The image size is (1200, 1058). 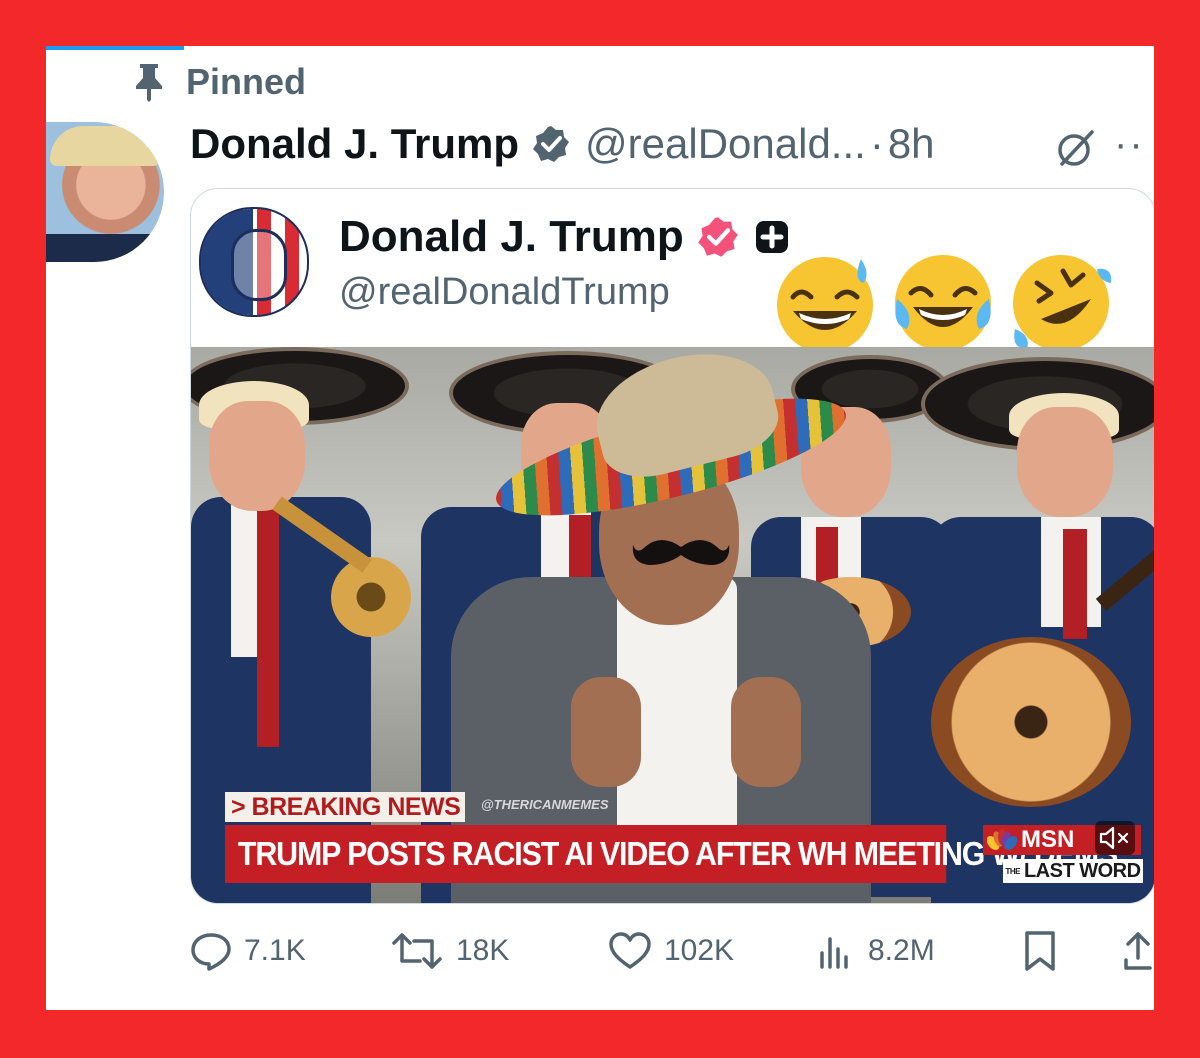 I want to click on heart-icon, so click(x=630, y=950).